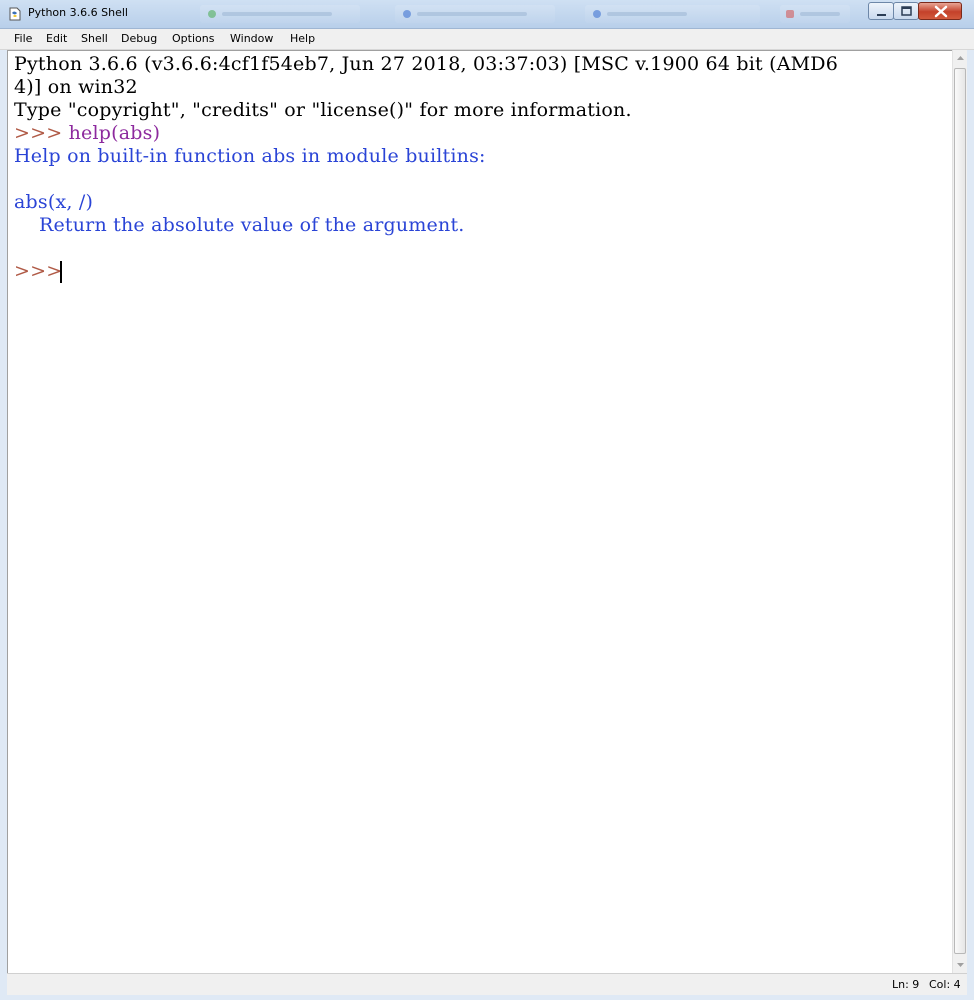 The image size is (974, 1000). I want to click on status-line: Ln: 9, so click(906, 984).